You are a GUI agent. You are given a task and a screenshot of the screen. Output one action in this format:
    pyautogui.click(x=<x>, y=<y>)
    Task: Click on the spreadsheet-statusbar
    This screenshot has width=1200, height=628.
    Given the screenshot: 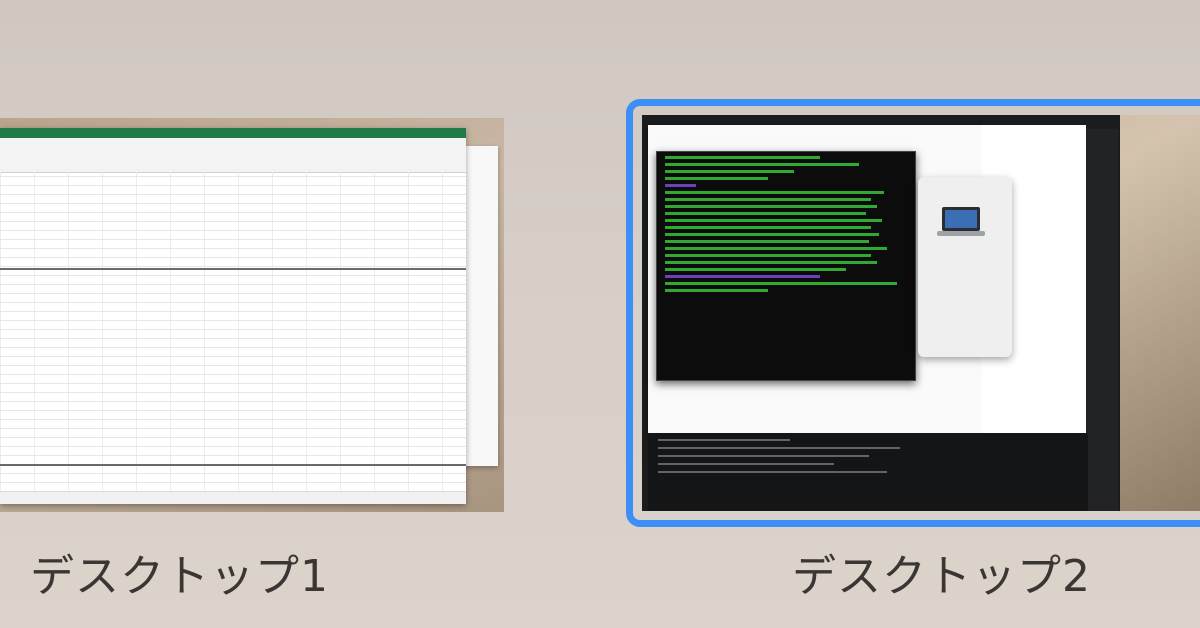 What is the action you would take?
    pyautogui.click(x=233, y=497)
    